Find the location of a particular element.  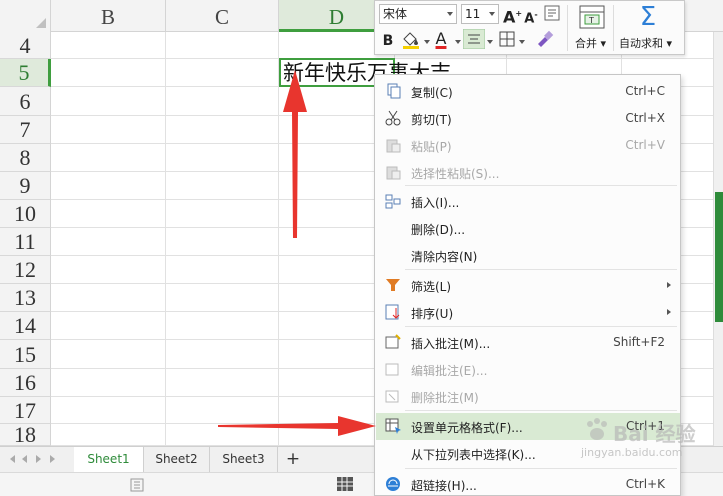

row-header-7: 7 is located at coordinates (25, 130).